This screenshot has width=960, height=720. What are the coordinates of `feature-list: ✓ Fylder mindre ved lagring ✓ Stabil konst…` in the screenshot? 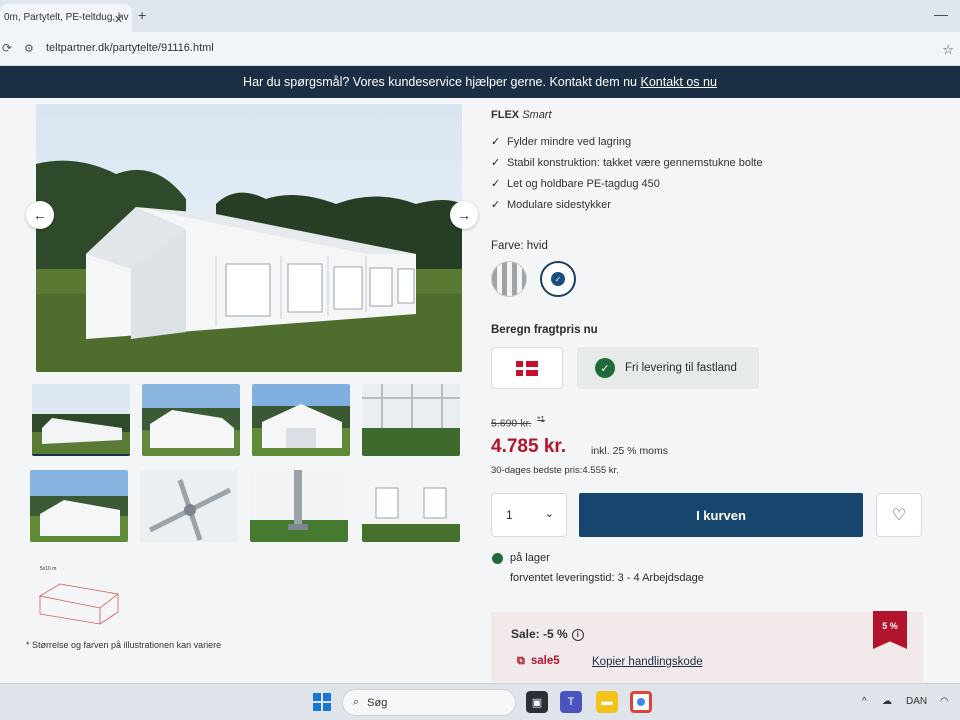 It's located at (627, 173).